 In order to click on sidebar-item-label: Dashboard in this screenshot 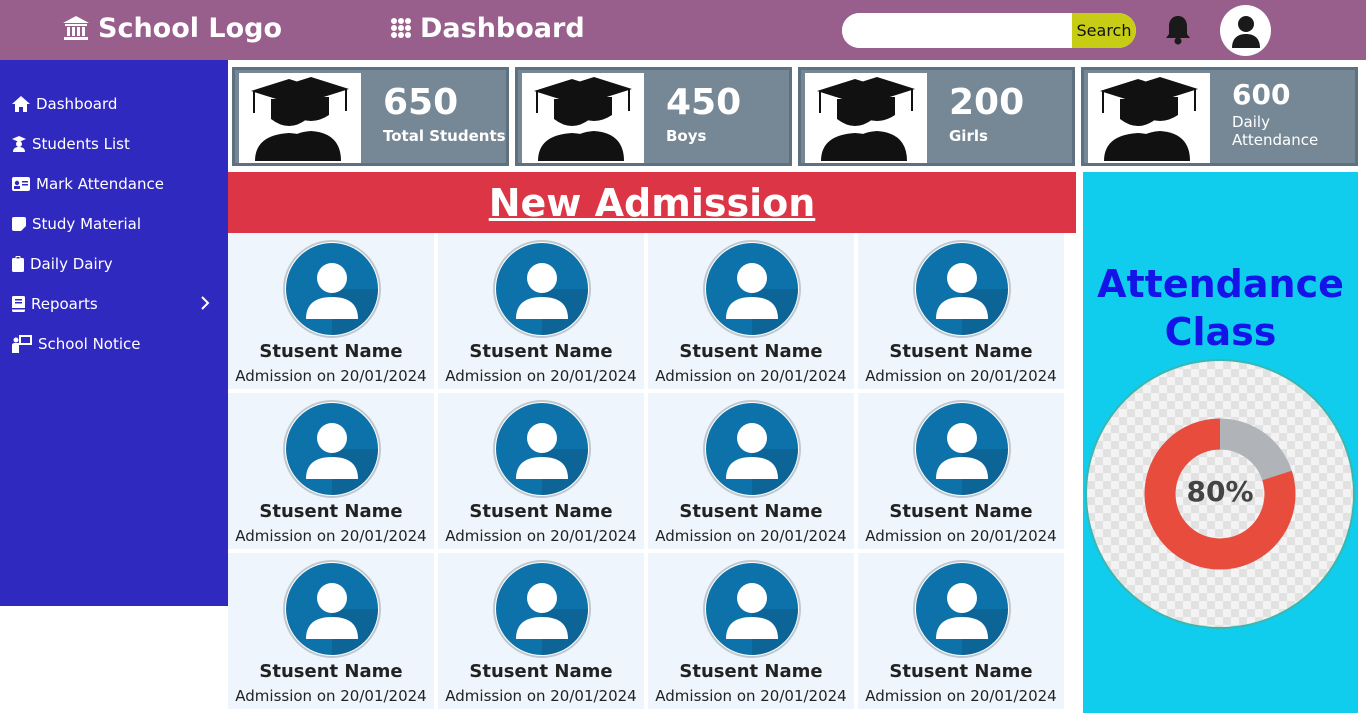, I will do `click(77, 104)`.